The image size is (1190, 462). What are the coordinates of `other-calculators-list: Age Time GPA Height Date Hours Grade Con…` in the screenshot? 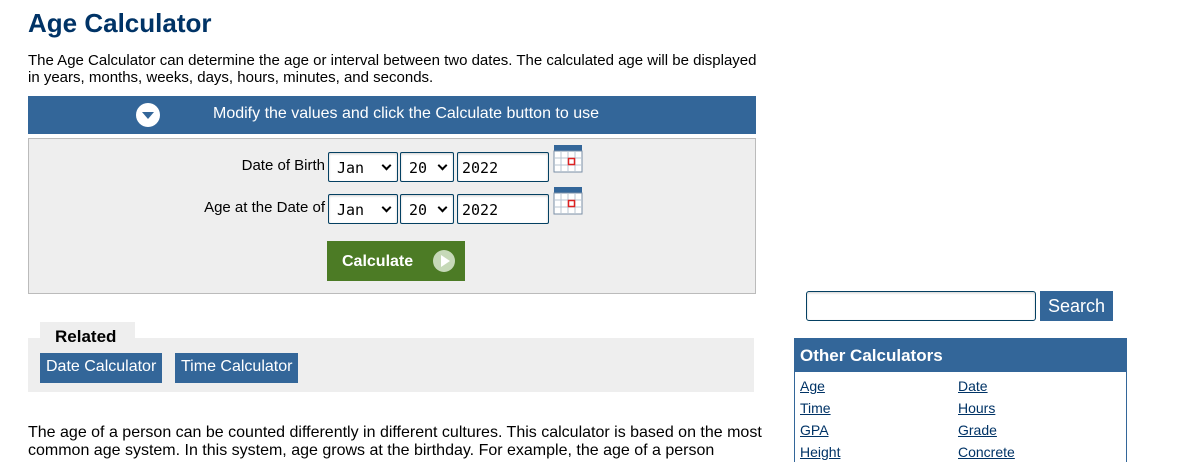 It's located at (960, 417).